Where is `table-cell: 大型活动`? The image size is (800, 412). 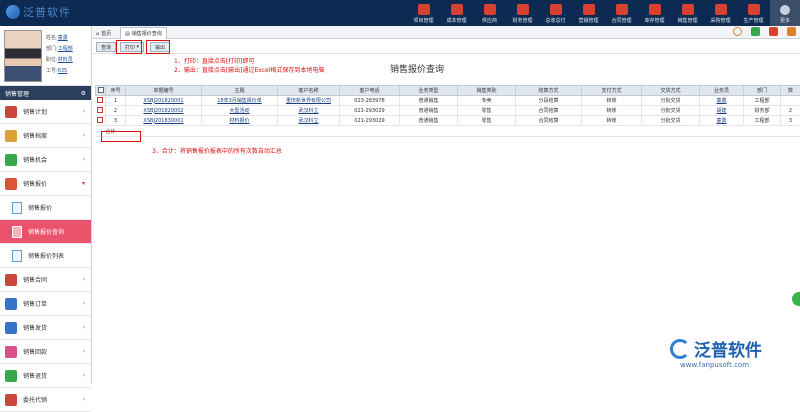
table-cell: 大型活动 is located at coordinates (240, 111).